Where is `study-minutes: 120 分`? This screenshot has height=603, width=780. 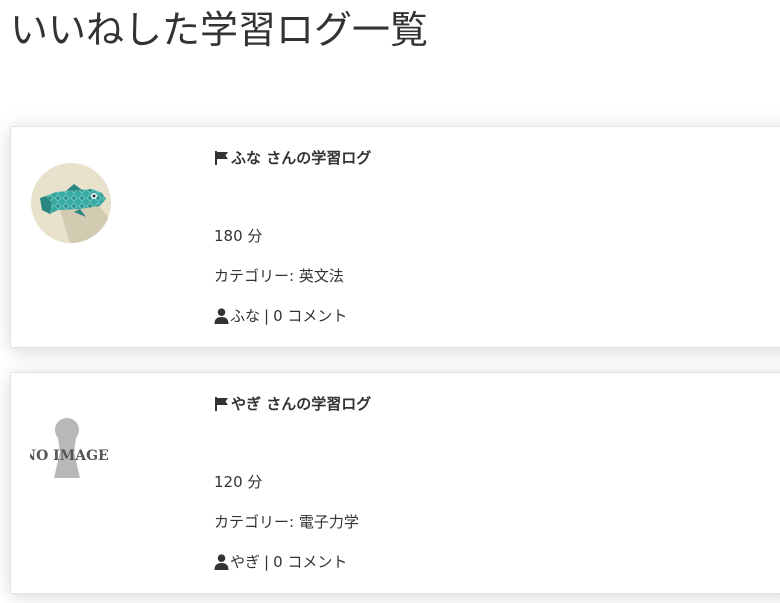
study-minutes: 120 分 is located at coordinates (238, 482).